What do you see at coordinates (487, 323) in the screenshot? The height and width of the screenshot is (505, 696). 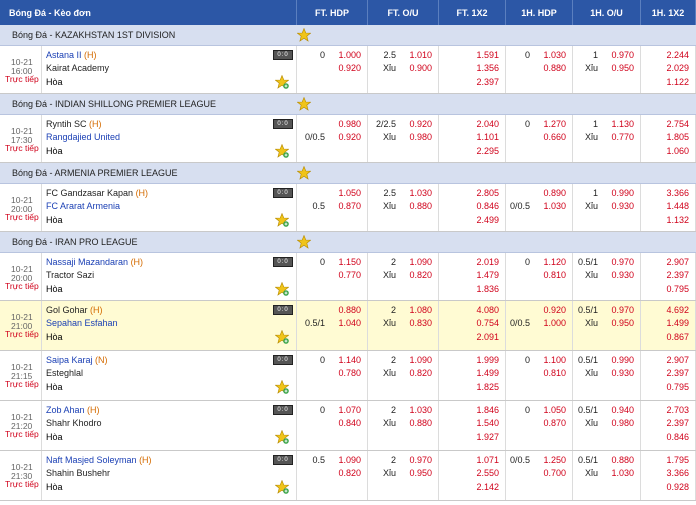 I see `ft-1x2-odds-2: 0.754` at bounding box center [487, 323].